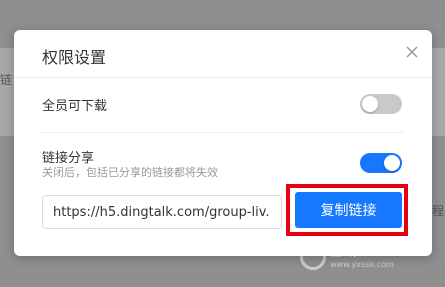 This screenshot has width=445, height=287. Describe the element at coordinates (130, 172) in the screenshot. I see `share-link-description: 关闭后，包括已分享的链接都将失效` at that location.